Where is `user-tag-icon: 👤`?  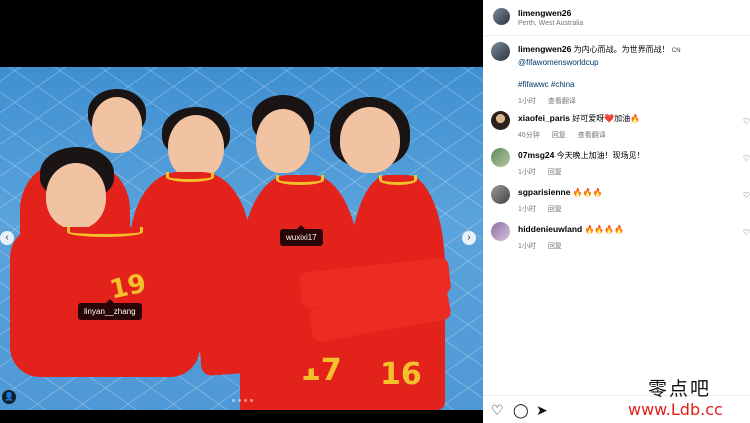
user-tag-icon: 👤 is located at coordinates (9, 397).